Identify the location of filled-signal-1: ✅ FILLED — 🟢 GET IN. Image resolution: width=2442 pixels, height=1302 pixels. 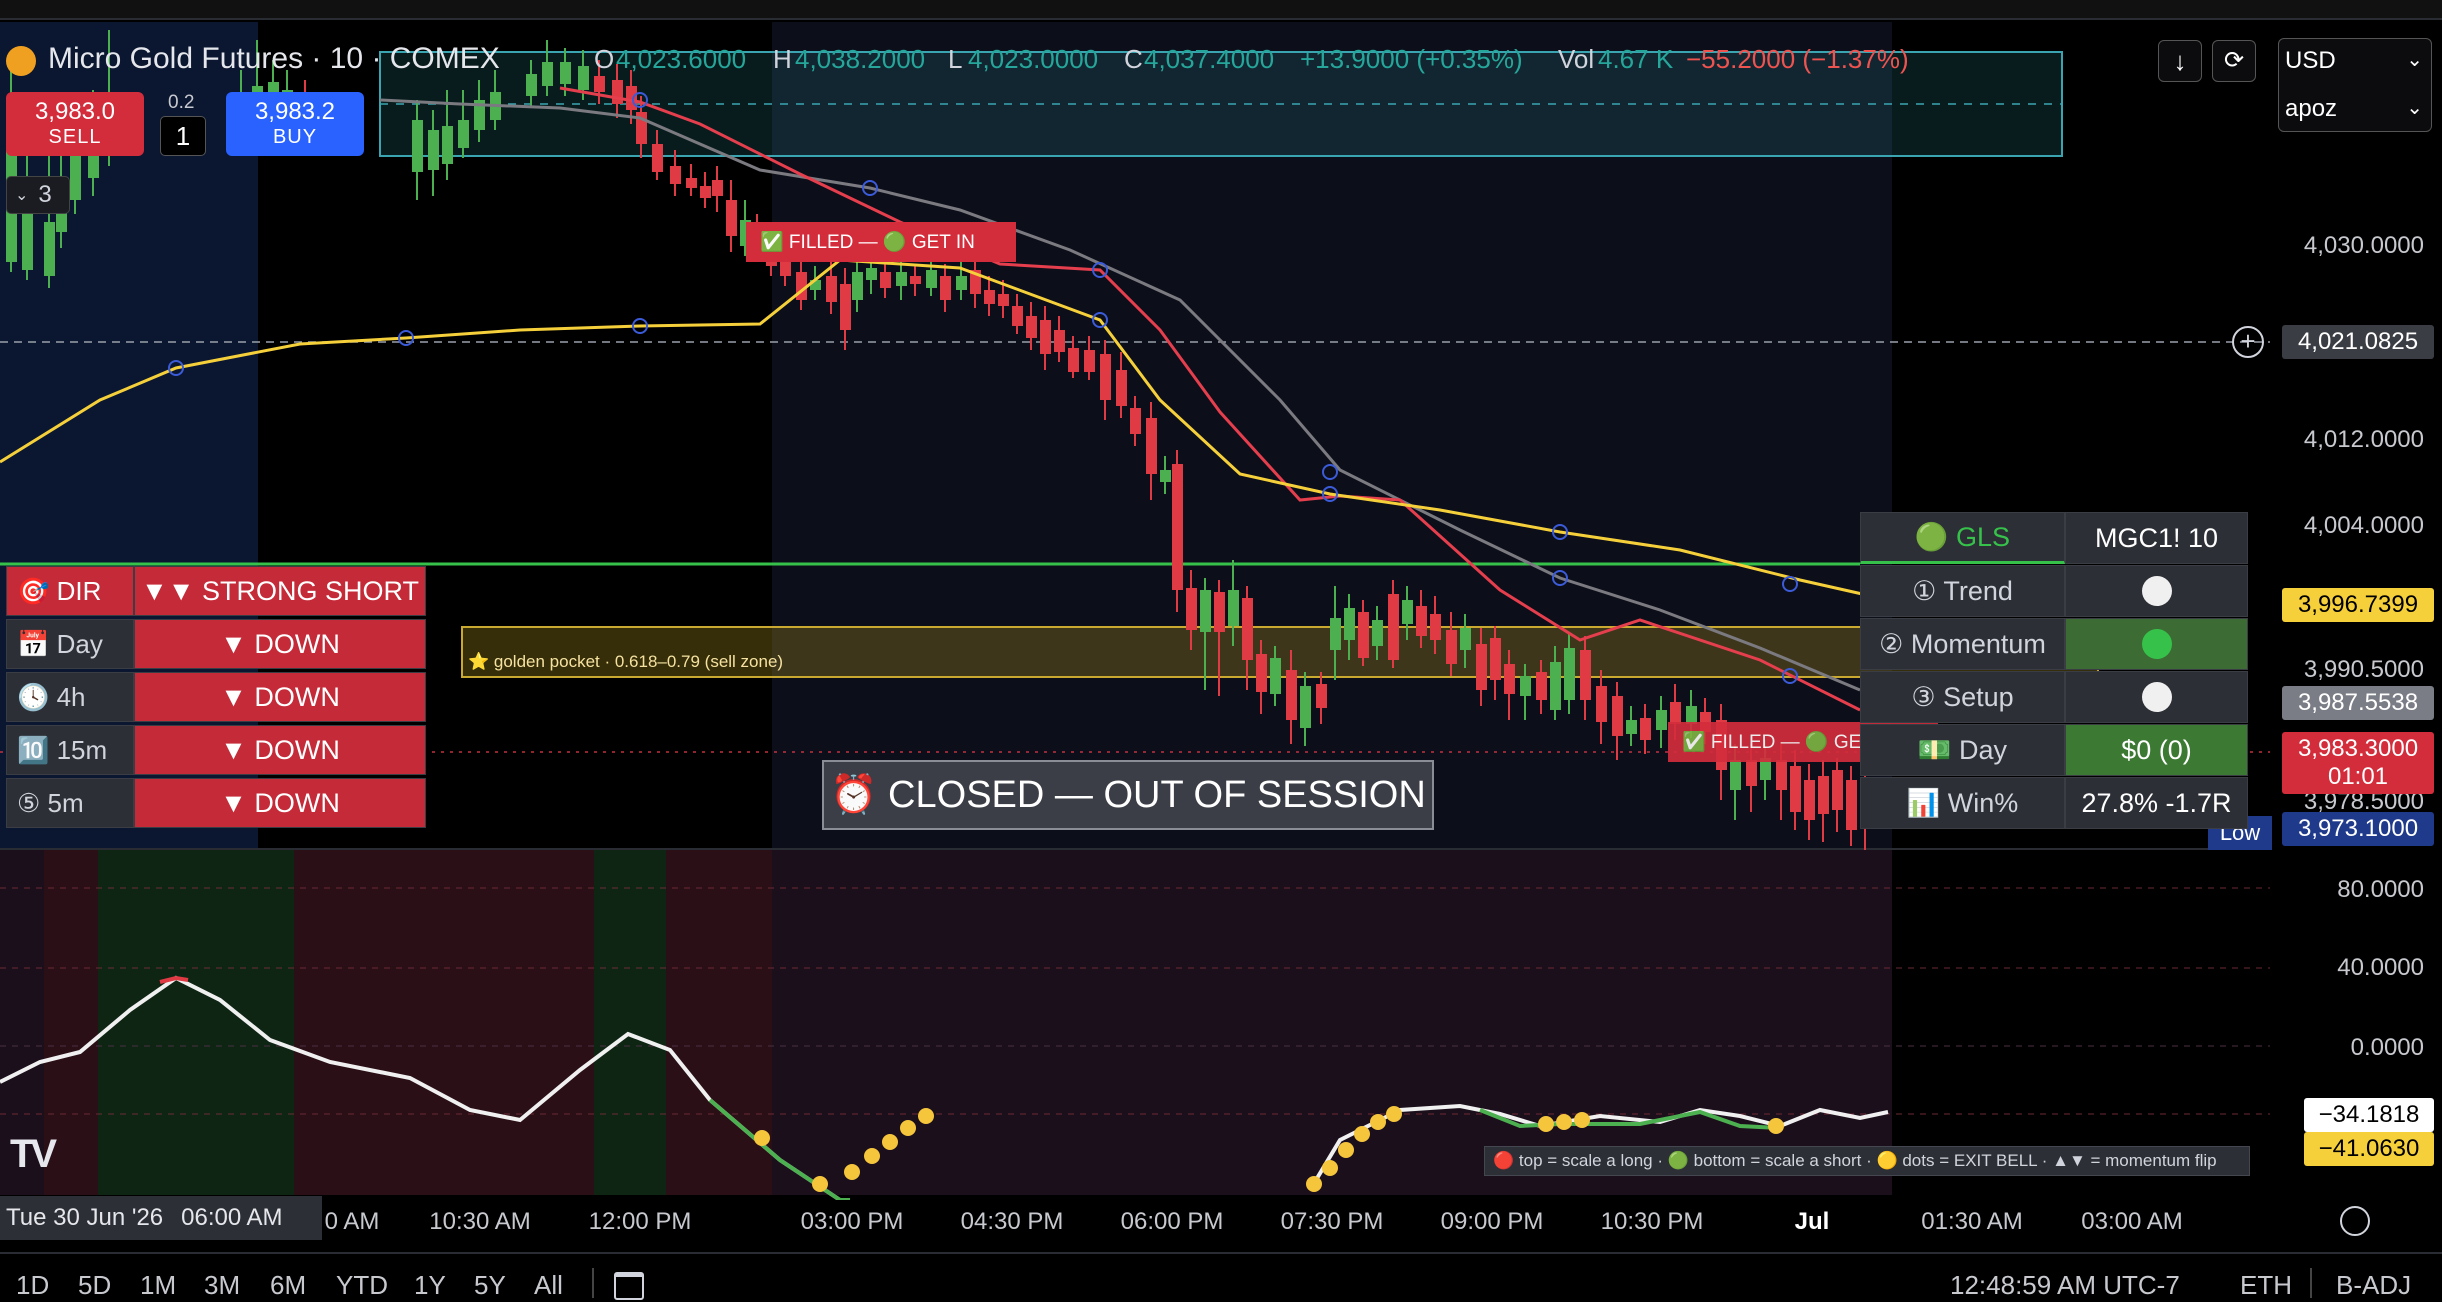
(881, 242).